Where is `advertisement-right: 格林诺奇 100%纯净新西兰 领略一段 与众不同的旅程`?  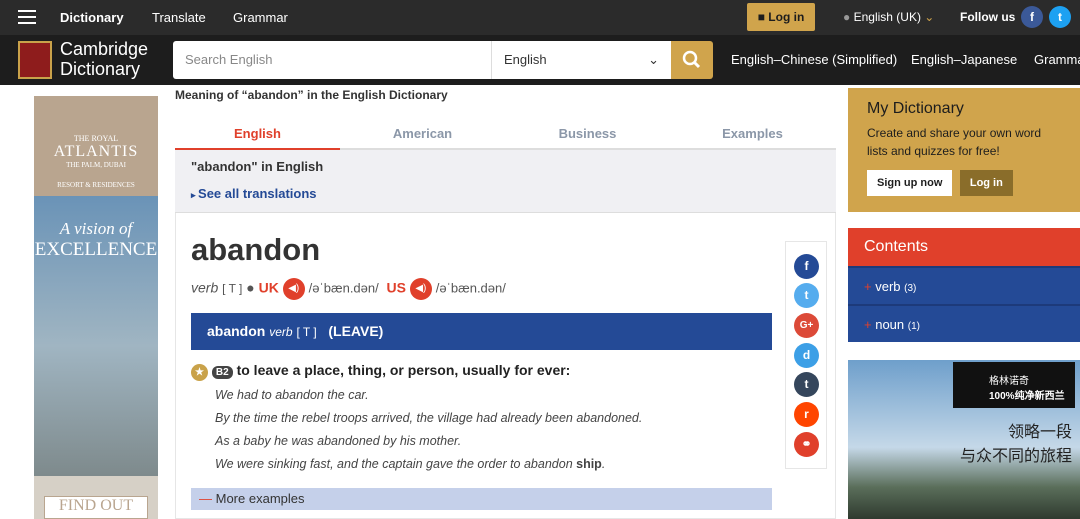
advertisement-right: 格林诺奇 100%纯净新西兰 领略一段 与众不同的旅程 is located at coordinates (964, 439).